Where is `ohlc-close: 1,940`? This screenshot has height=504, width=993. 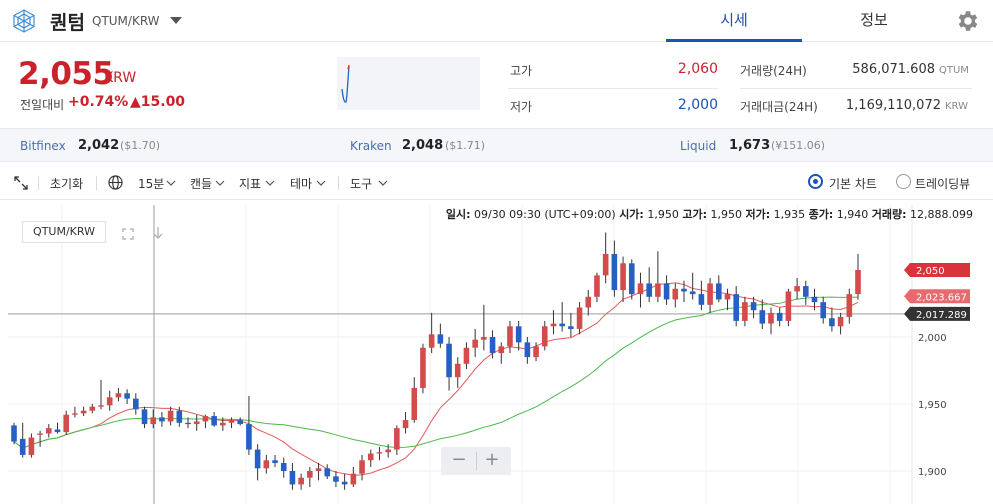 ohlc-close: 1,940 is located at coordinates (852, 214).